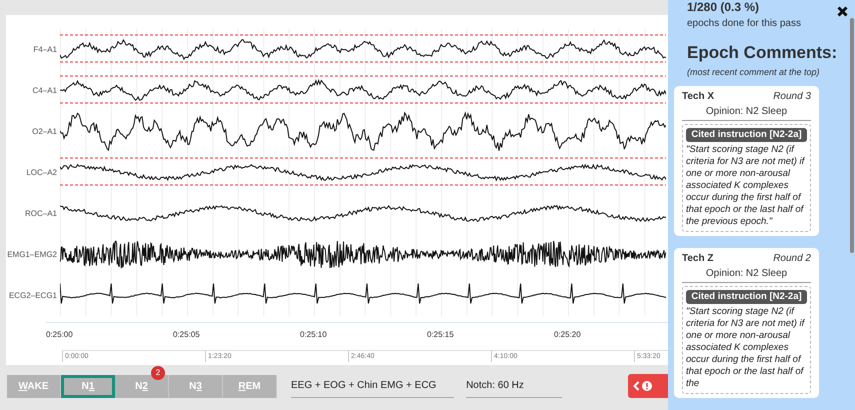 The width and height of the screenshot is (855, 410). I want to click on stage-button: N1, so click(88, 386).